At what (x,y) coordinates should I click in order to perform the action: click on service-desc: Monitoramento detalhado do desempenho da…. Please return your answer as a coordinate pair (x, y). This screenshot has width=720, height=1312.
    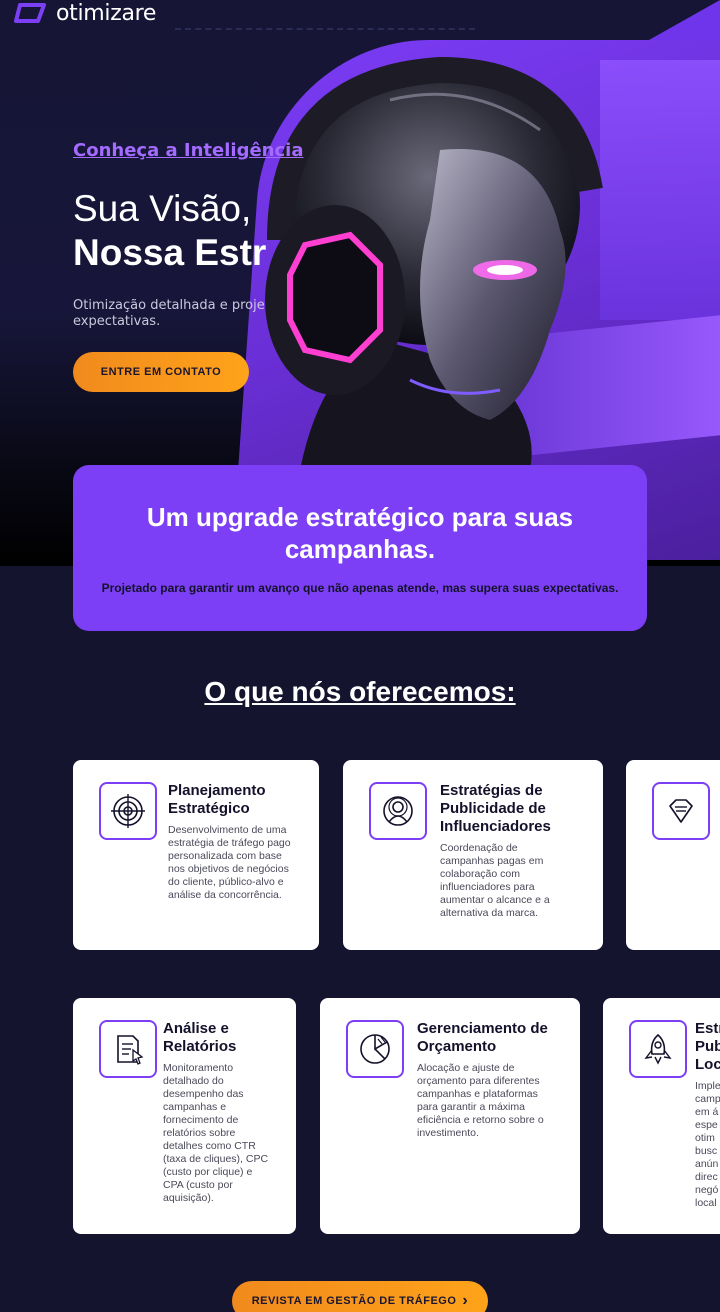
    Looking at the image, I should click on (216, 1133).